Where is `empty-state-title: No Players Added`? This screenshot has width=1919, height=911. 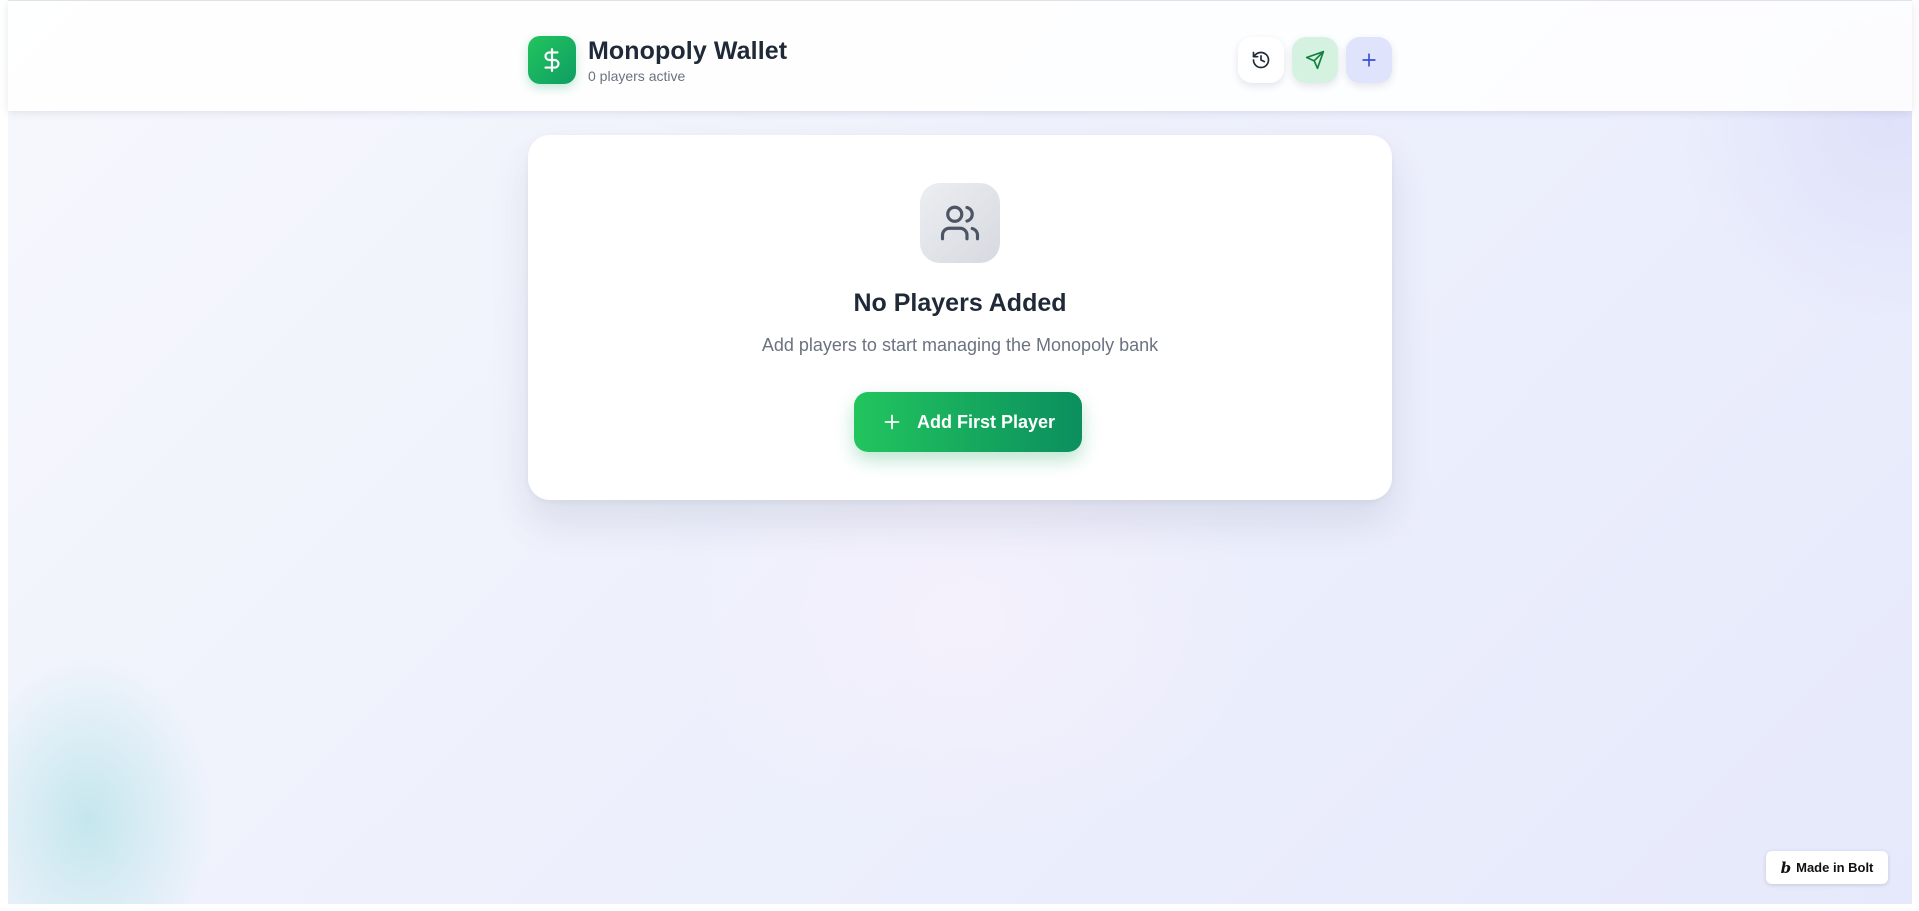 empty-state-title: No Players Added is located at coordinates (960, 303).